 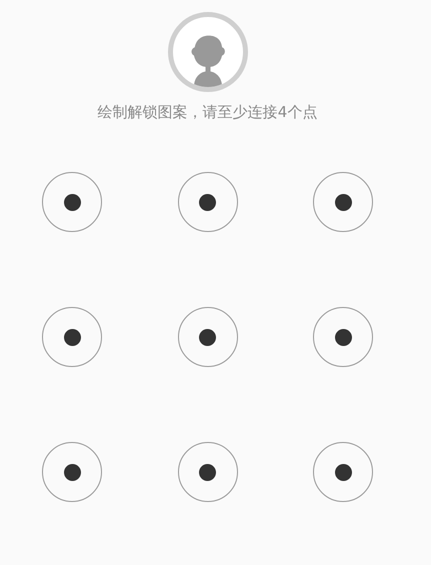 What do you see at coordinates (208, 112) in the screenshot?
I see `hint-text: 绘制解锁图案，请至少连接4个点` at bounding box center [208, 112].